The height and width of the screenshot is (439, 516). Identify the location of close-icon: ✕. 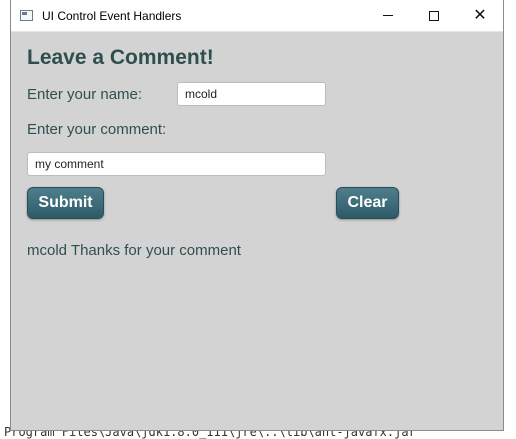
(480, 15).